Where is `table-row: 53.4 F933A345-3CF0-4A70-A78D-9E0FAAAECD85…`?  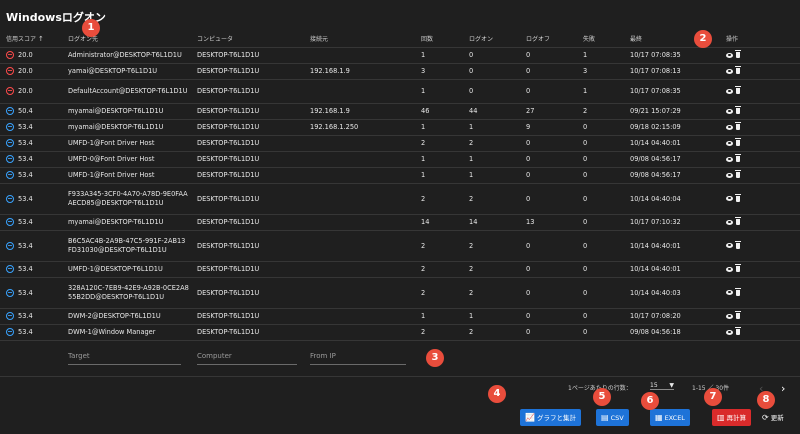
table-row: 53.4 F933A345-3CF0-4A70-A78D-9E0FAAAECD85… is located at coordinates (400, 199).